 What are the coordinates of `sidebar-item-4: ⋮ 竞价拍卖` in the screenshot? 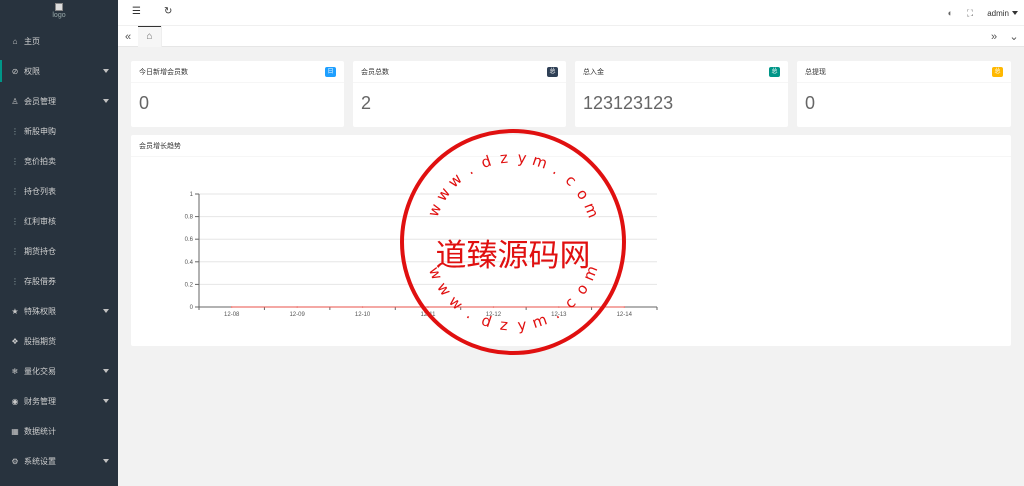 It's located at (59, 161).